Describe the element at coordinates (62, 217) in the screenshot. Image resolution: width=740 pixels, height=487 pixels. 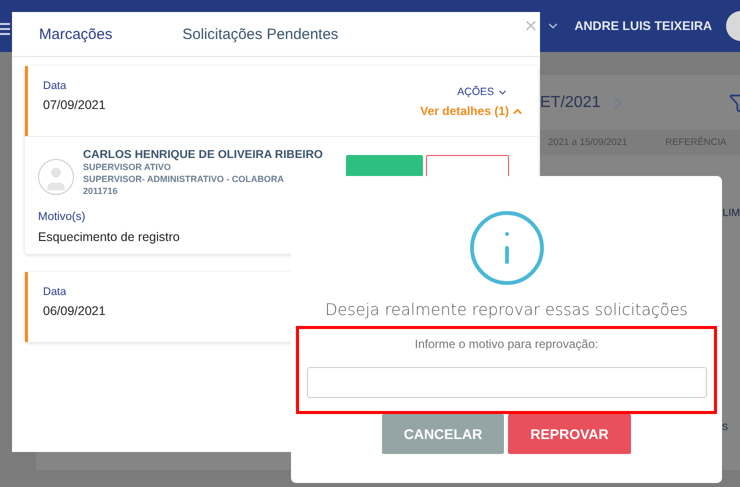
I see `reason-label: Motivo(s)` at that location.